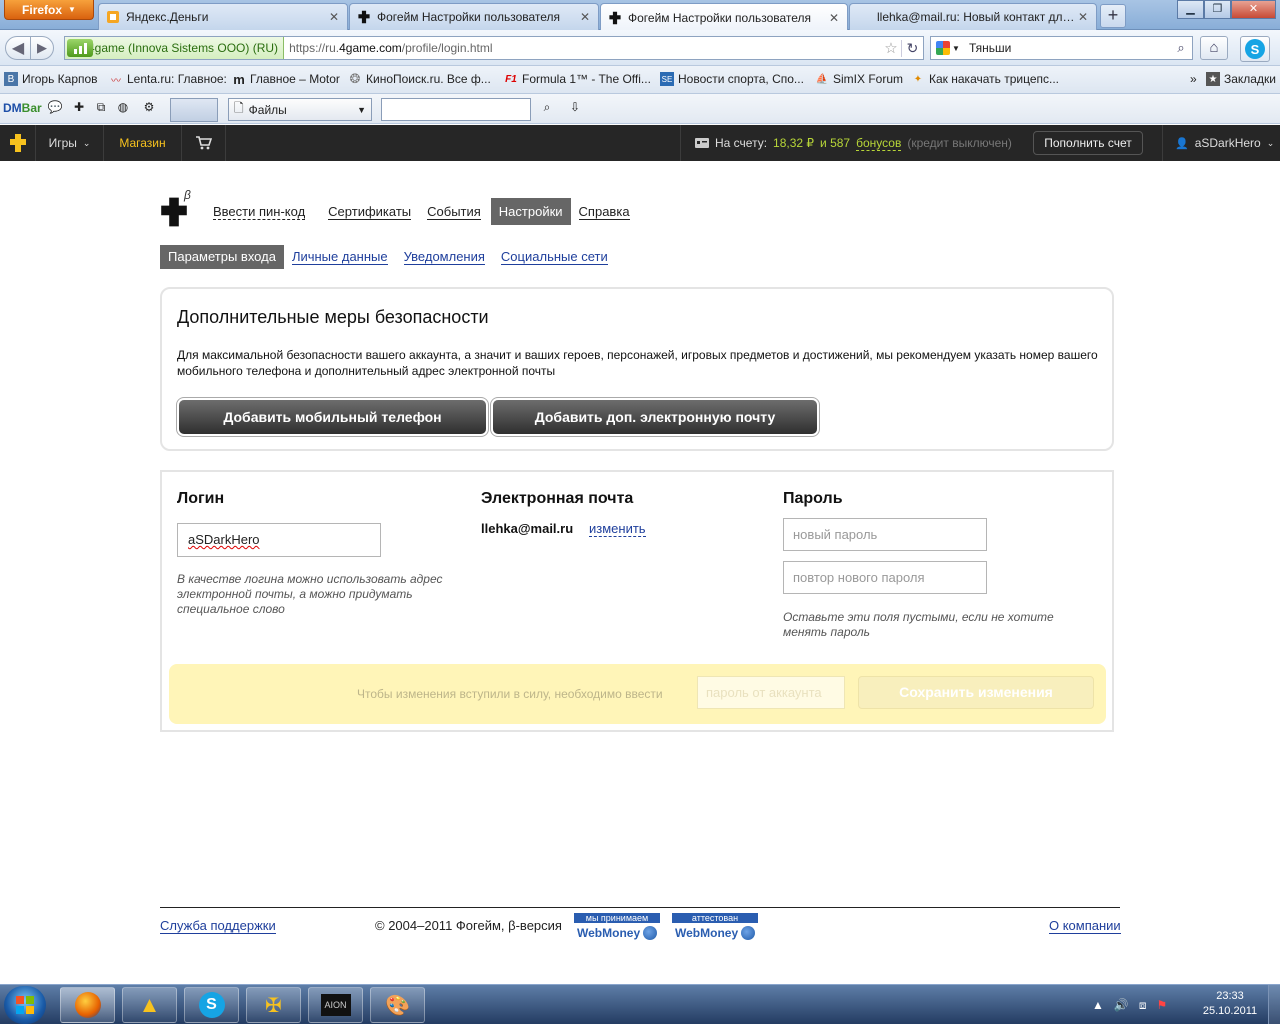 The height and width of the screenshot is (1024, 1280). What do you see at coordinates (456, 109) in the screenshot?
I see `dmbar-search-input` at bounding box center [456, 109].